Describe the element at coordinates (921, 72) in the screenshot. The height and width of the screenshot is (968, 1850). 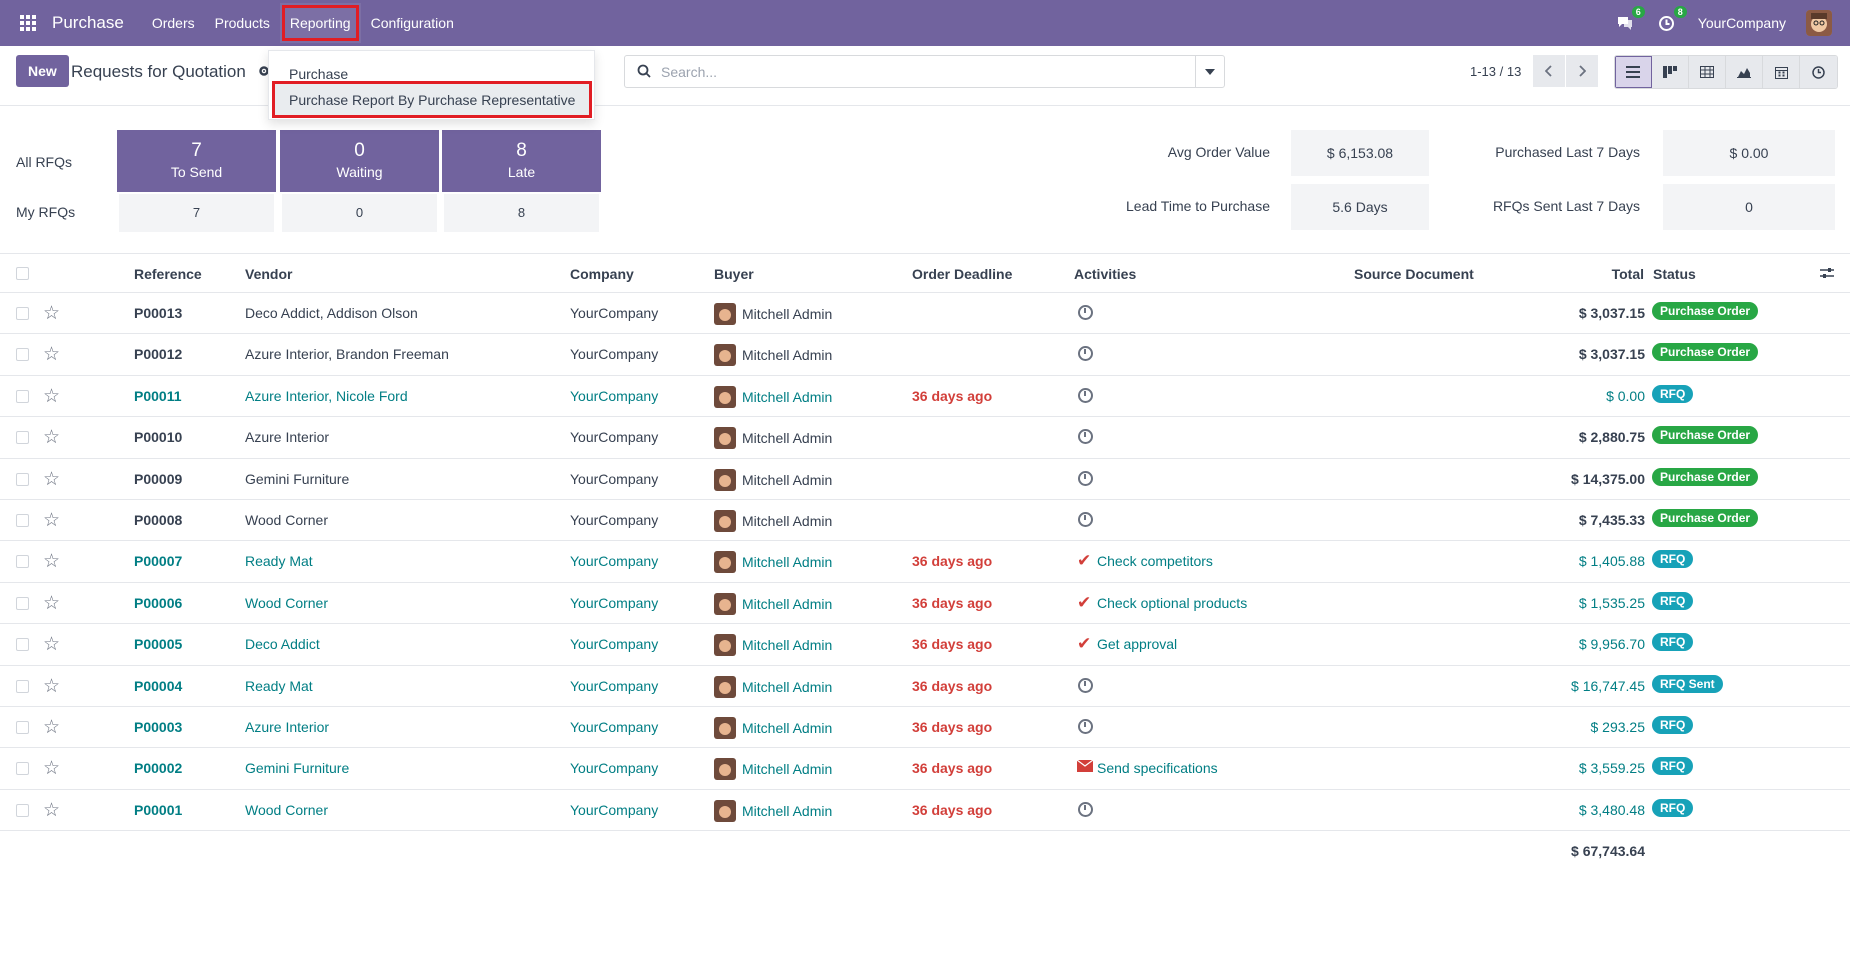
I see `search-input` at that location.